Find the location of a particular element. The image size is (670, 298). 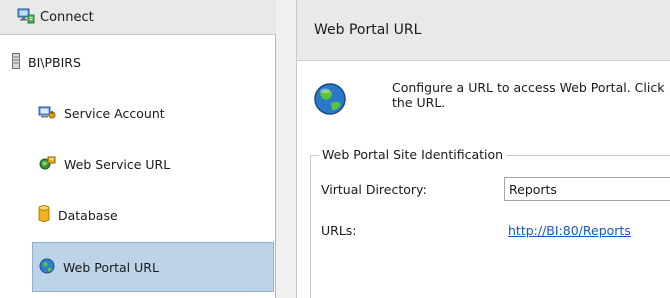

server-icon is located at coordinates (16, 62).